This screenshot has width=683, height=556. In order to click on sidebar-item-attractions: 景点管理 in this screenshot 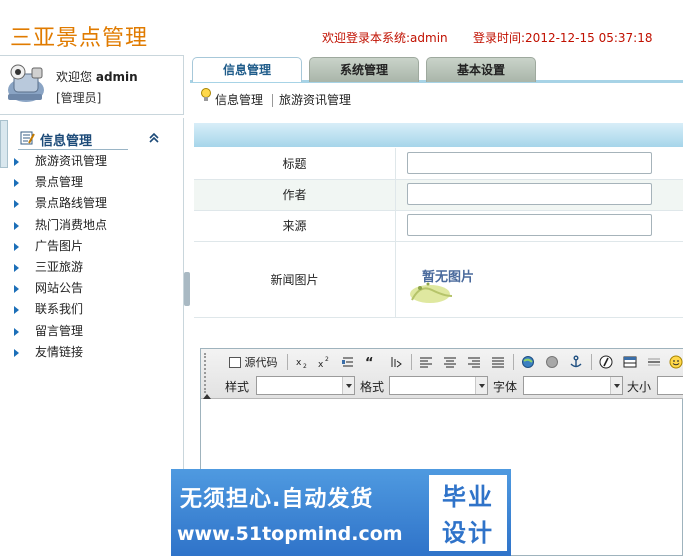, I will do `click(92, 182)`.